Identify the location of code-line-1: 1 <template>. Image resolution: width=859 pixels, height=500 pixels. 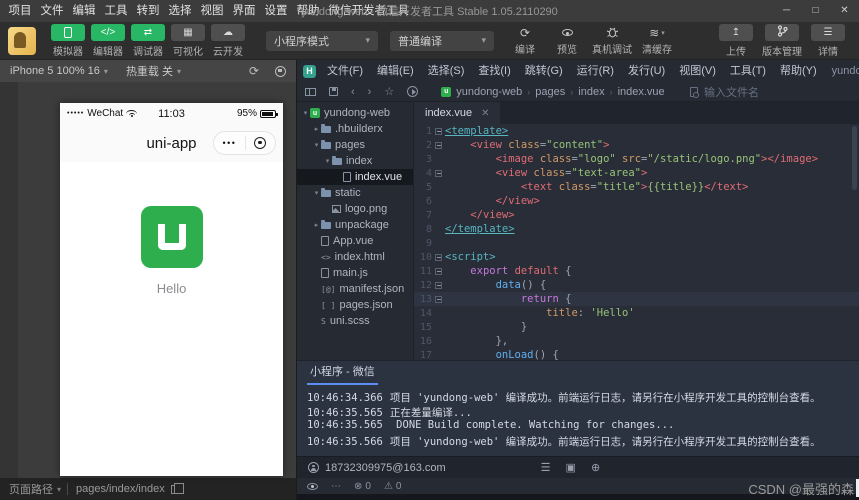
(636, 131).